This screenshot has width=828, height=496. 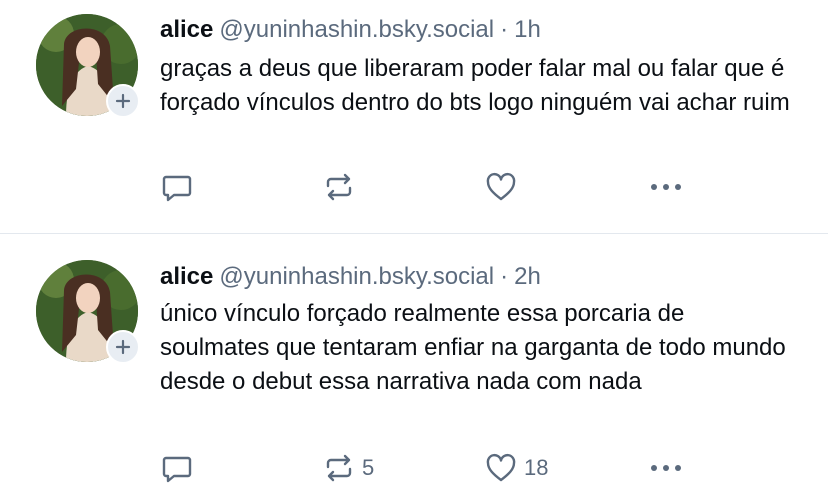 What do you see at coordinates (430, 468) in the screenshot?
I see `post-actions: 5 18` at bounding box center [430, 468].